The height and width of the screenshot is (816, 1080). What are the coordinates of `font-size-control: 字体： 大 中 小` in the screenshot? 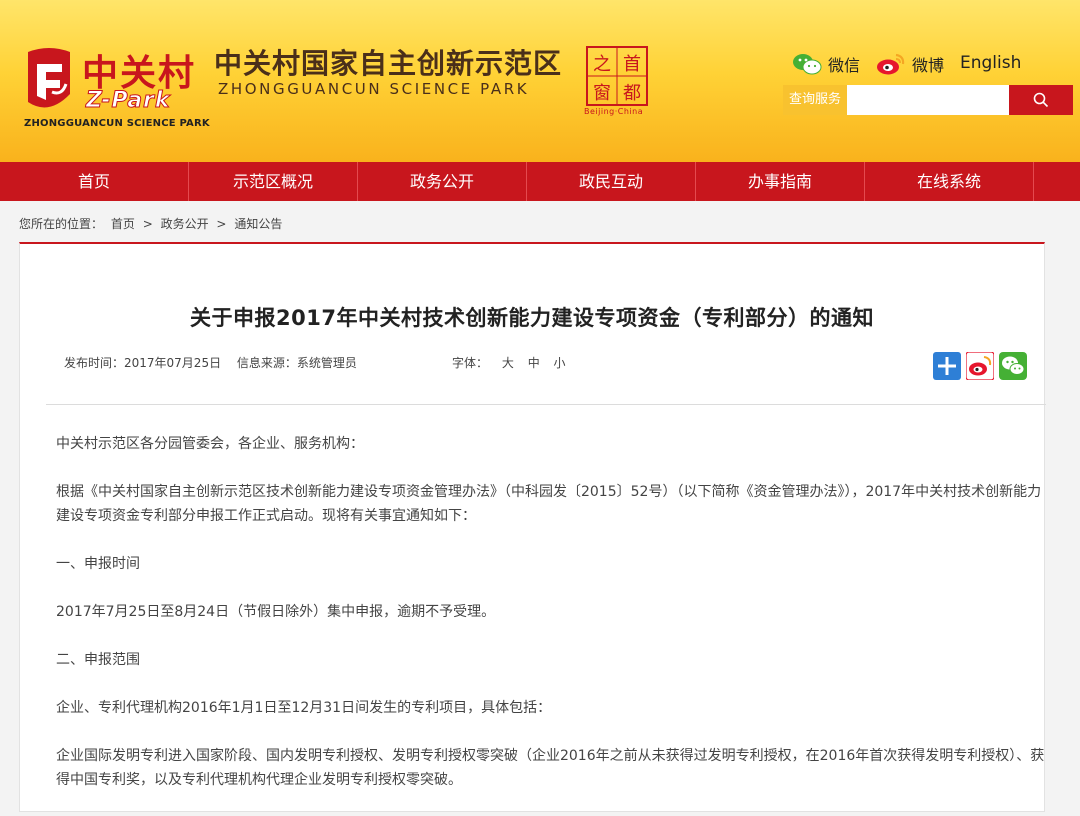 It's located at (509, 362).